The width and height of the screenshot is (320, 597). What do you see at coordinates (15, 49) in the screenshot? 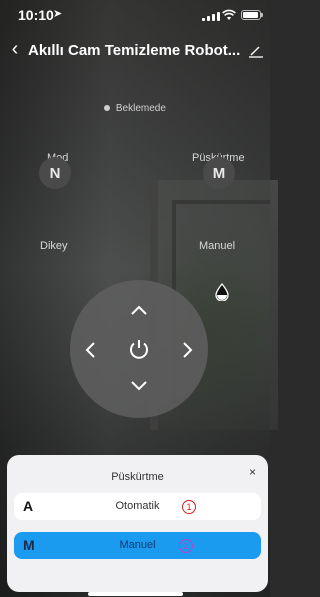
I see `back-chevron-icon: ‹` at bounding box center [15, 49].